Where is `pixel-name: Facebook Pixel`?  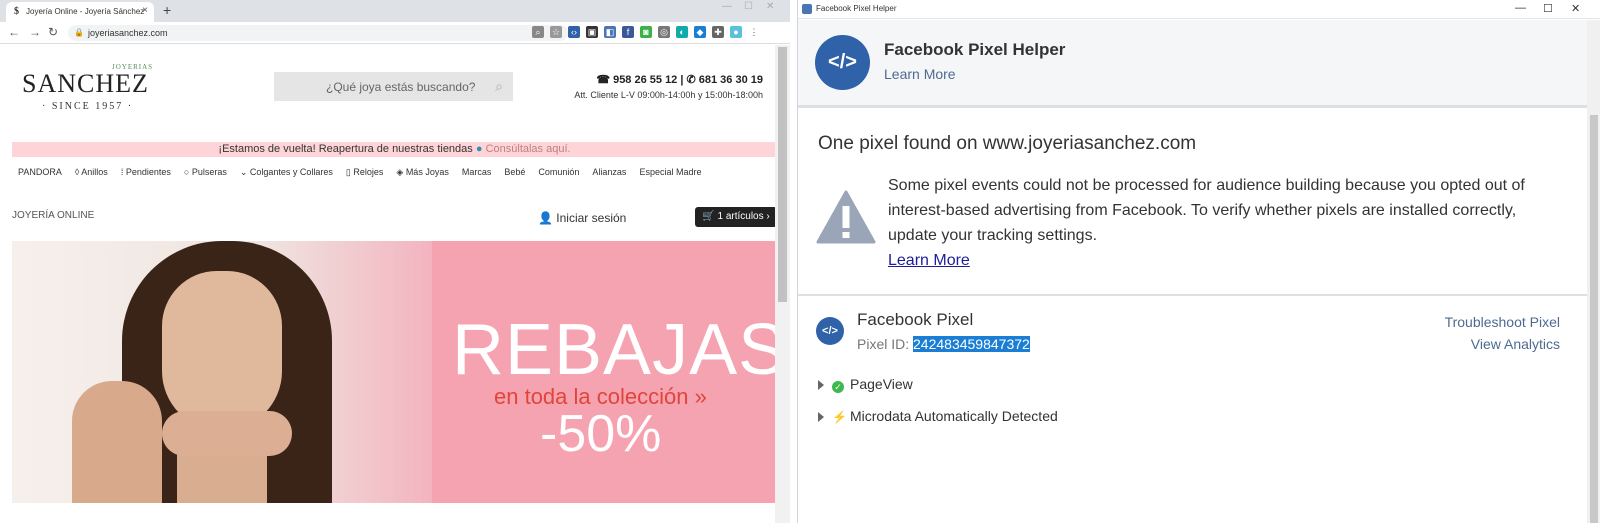
pixel-name: Facebook Pixel is located at coordinates (915, 319).